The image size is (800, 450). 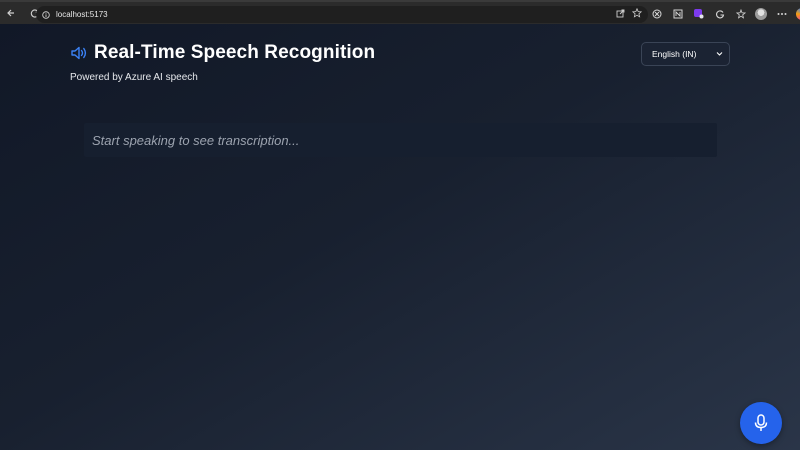 I want to click on browser-toolbar: localhost:5173, so click(x=400, y=12).